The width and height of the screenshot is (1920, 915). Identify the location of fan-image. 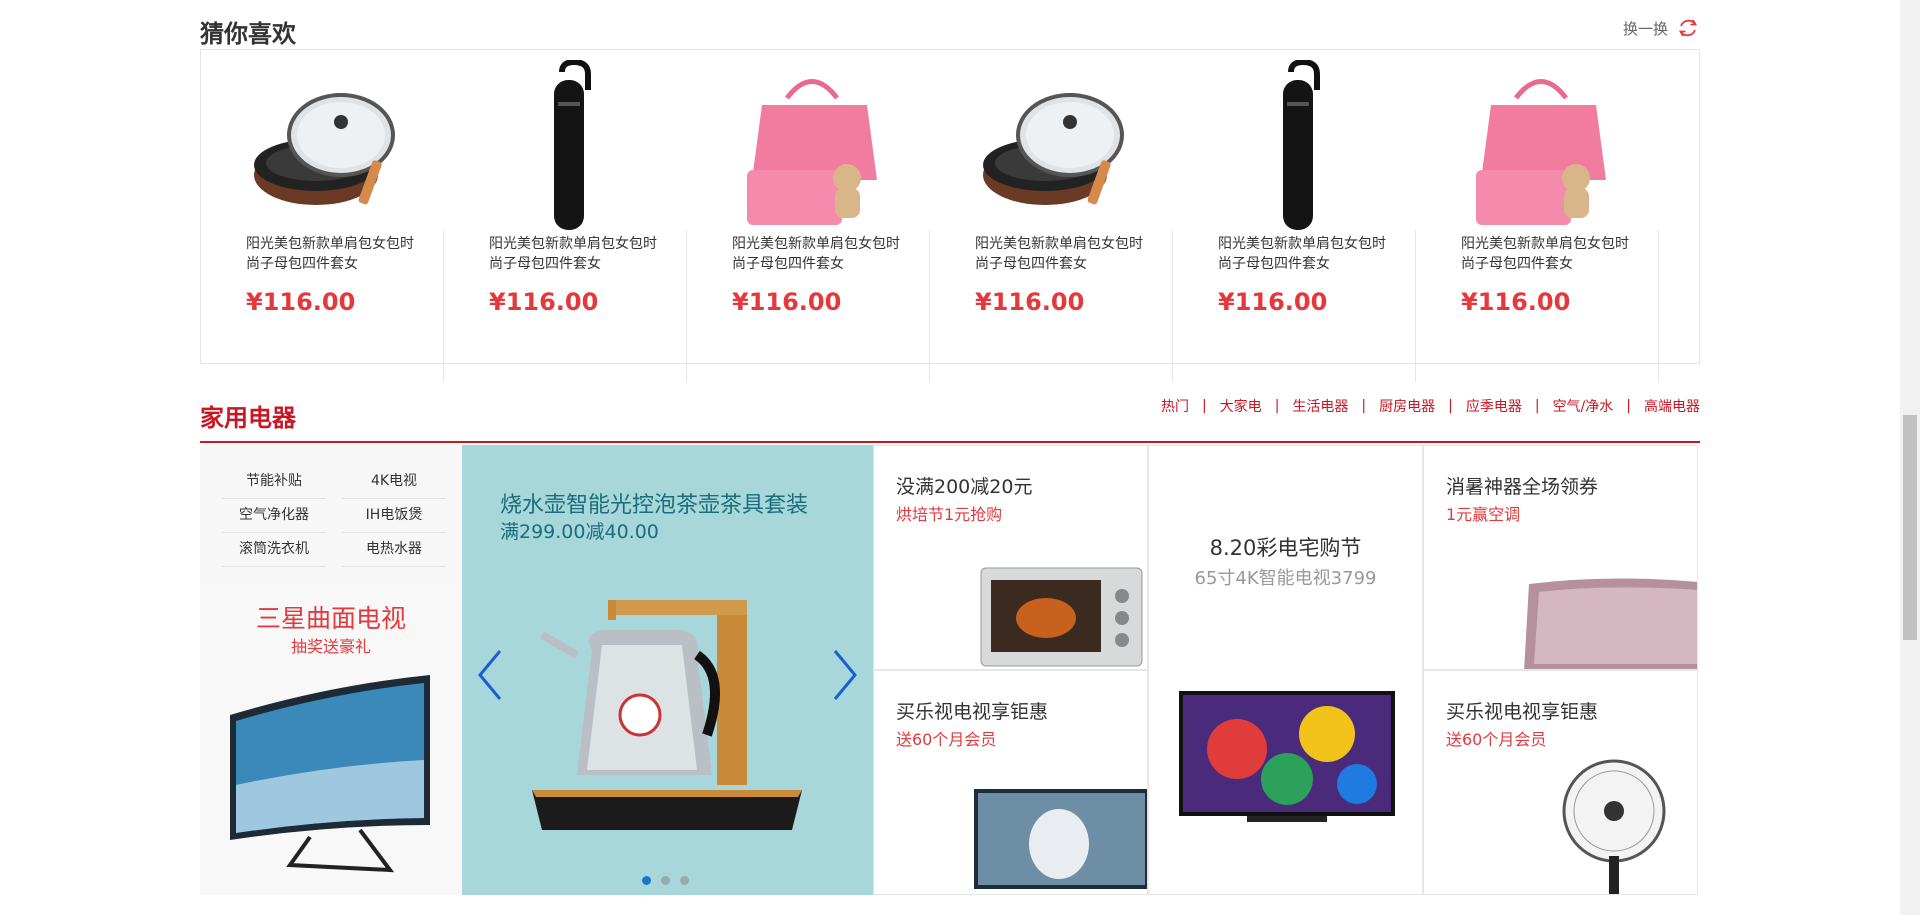
(1614, 826).